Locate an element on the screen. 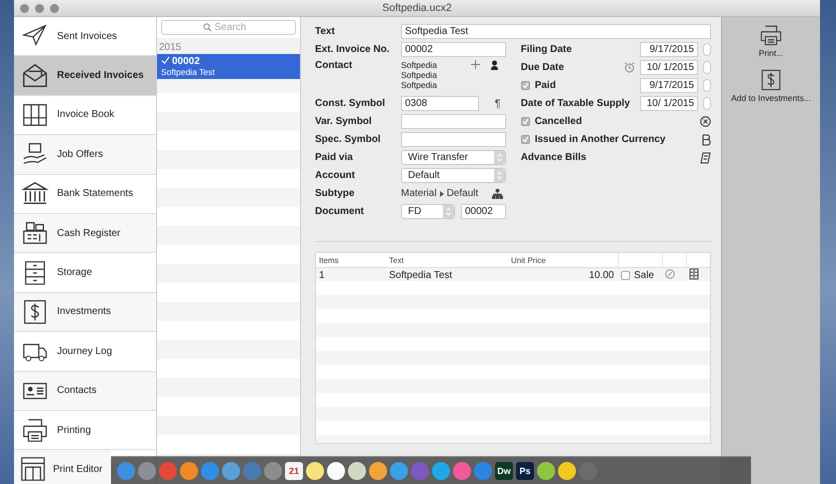 This screenshot has height=484, width=836. field-label: Subtype is located at coordinates (335, 193).